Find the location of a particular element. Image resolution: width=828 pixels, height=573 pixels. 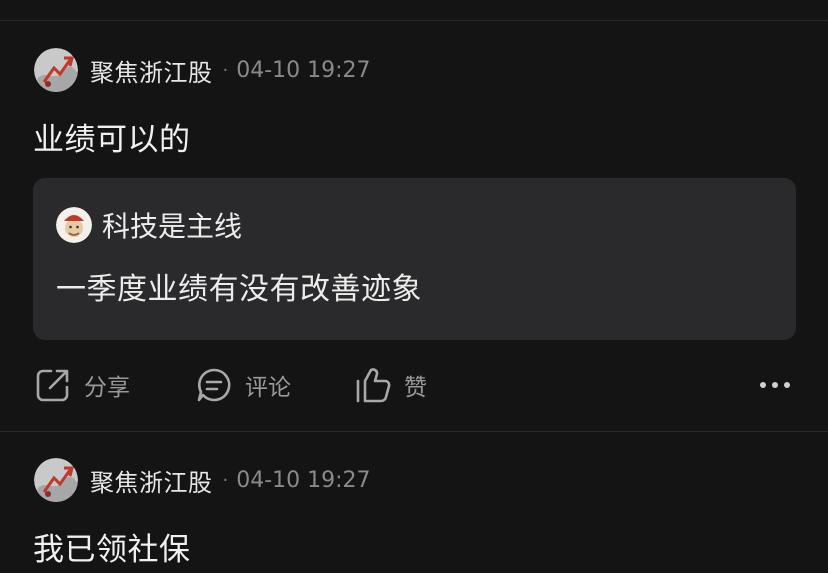

like-label: 赞 is located at coordinates (415, 388).